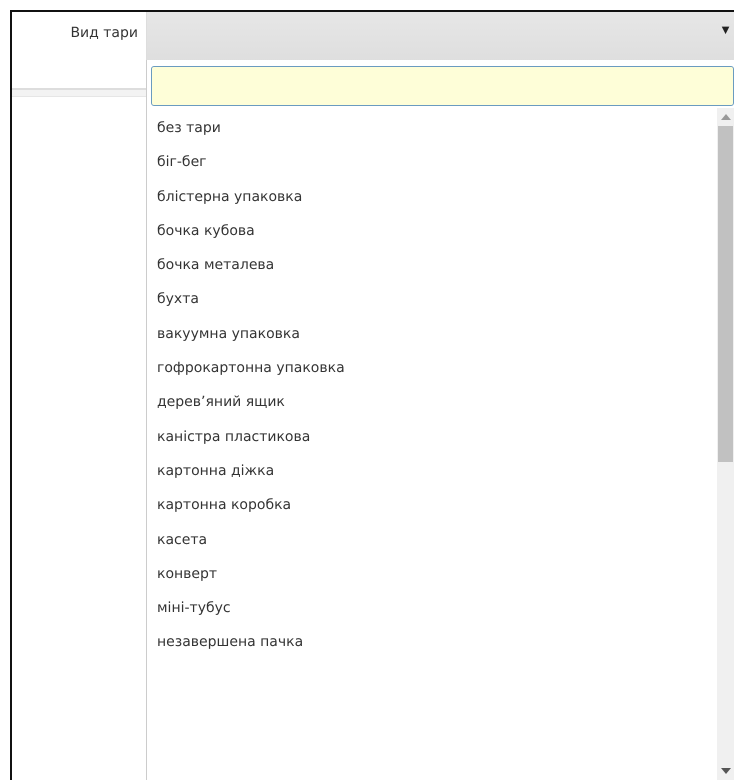 This screenshot has width=734, height=780. Describe the element at coordinates (437, 574) in the screenshot. I see `dropdown-option: конверт` at that location.